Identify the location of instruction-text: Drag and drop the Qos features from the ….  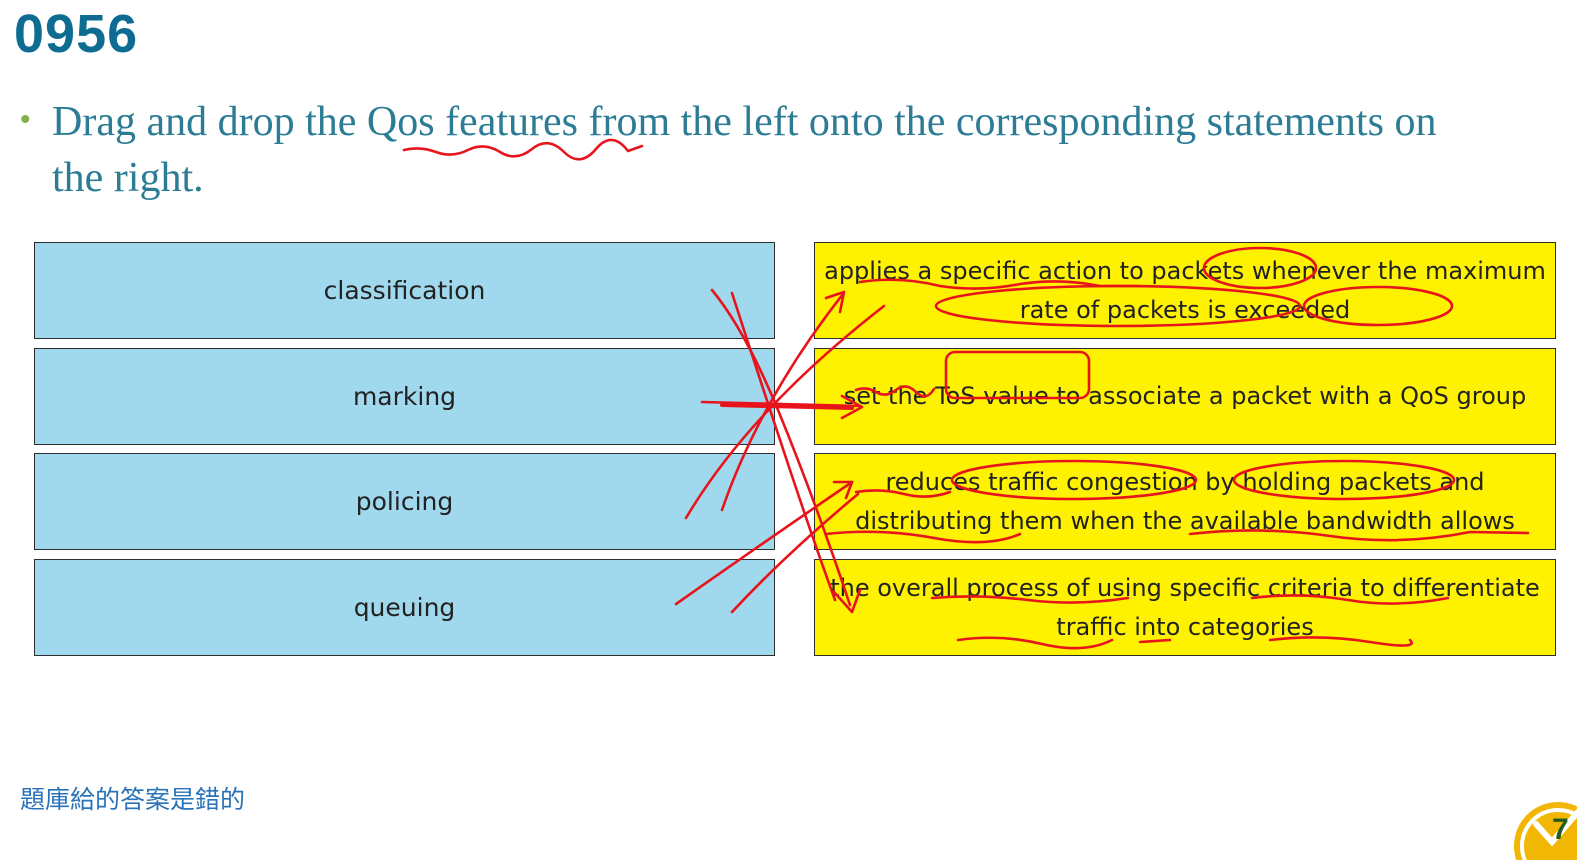
(744, 150).